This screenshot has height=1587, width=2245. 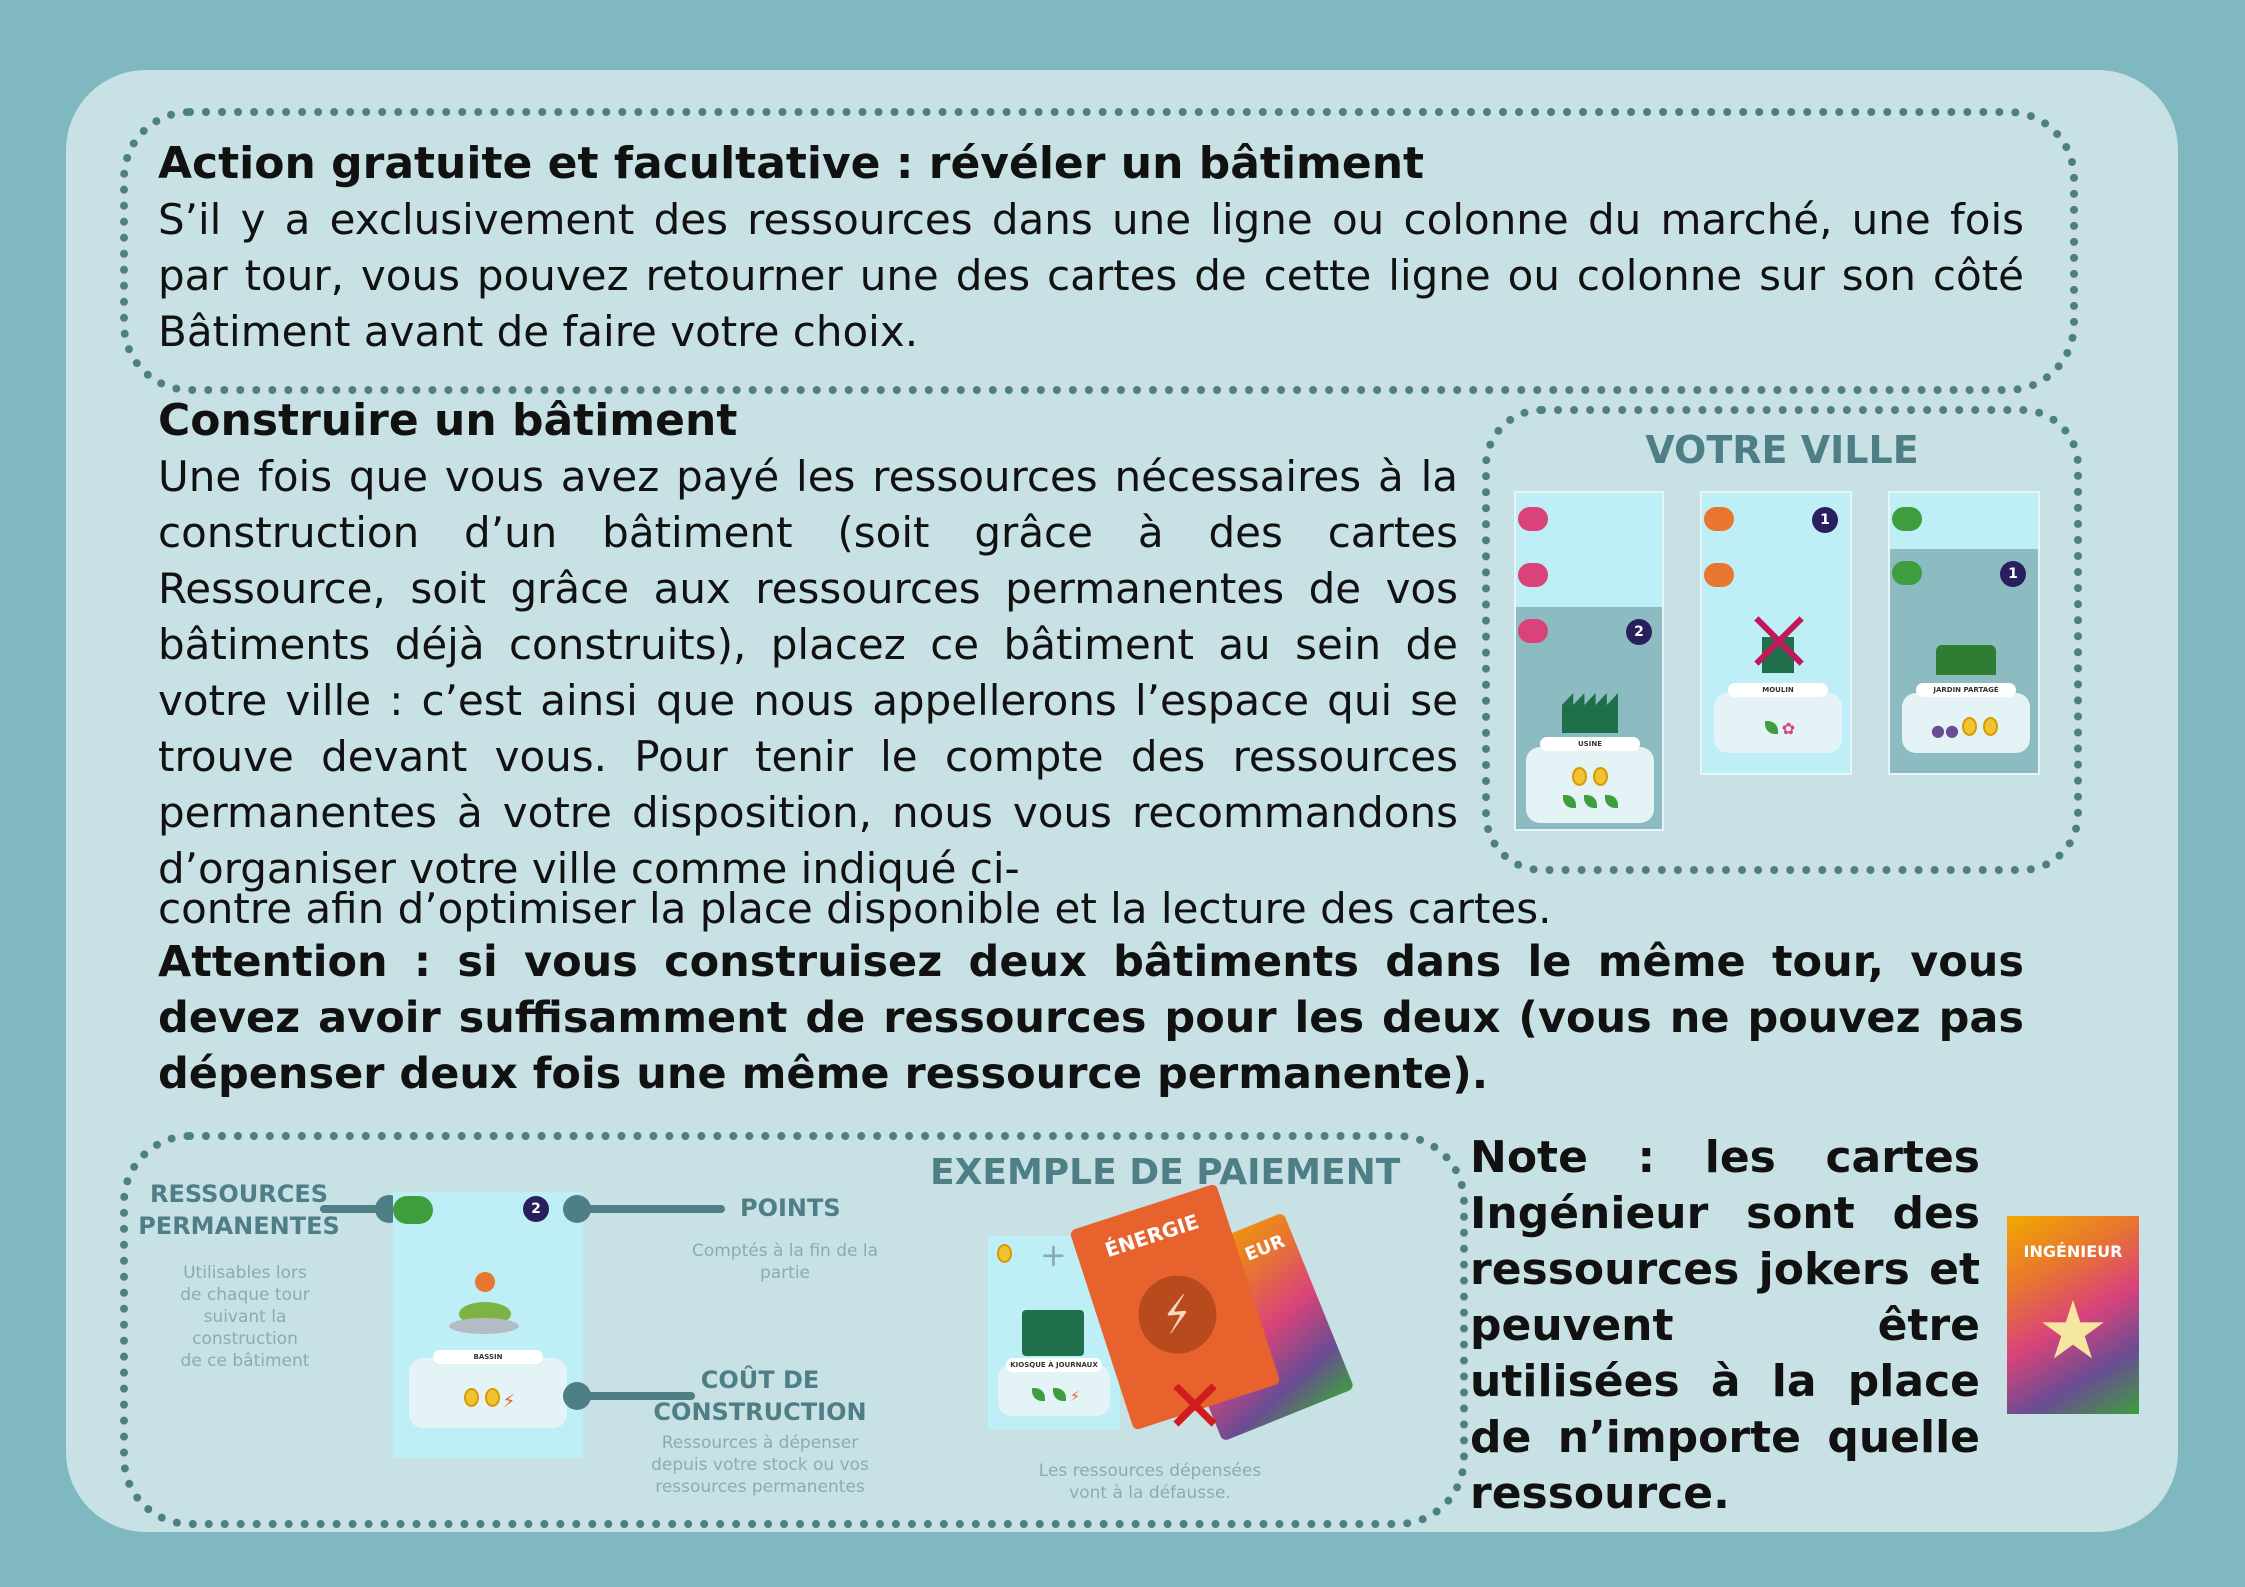 I want to click on card-plate: MOULIN ✿, so click(x=1778, y=718).